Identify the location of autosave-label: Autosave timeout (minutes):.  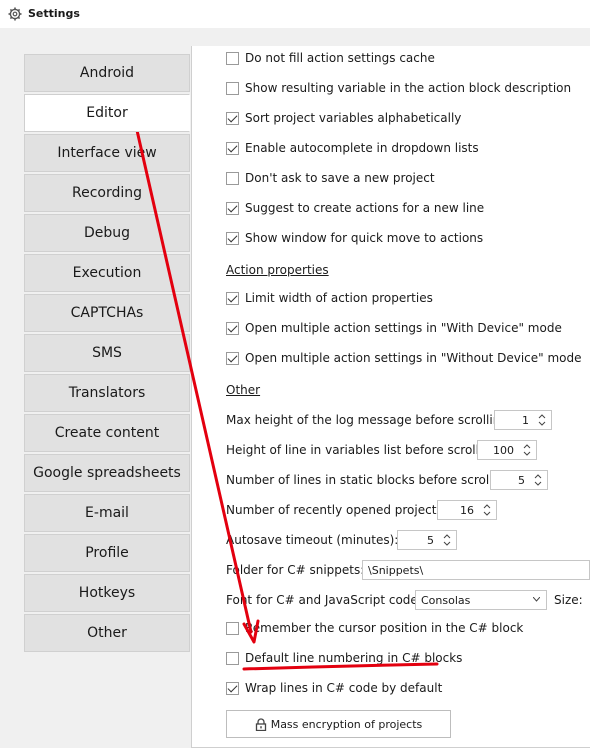
(312, 540).